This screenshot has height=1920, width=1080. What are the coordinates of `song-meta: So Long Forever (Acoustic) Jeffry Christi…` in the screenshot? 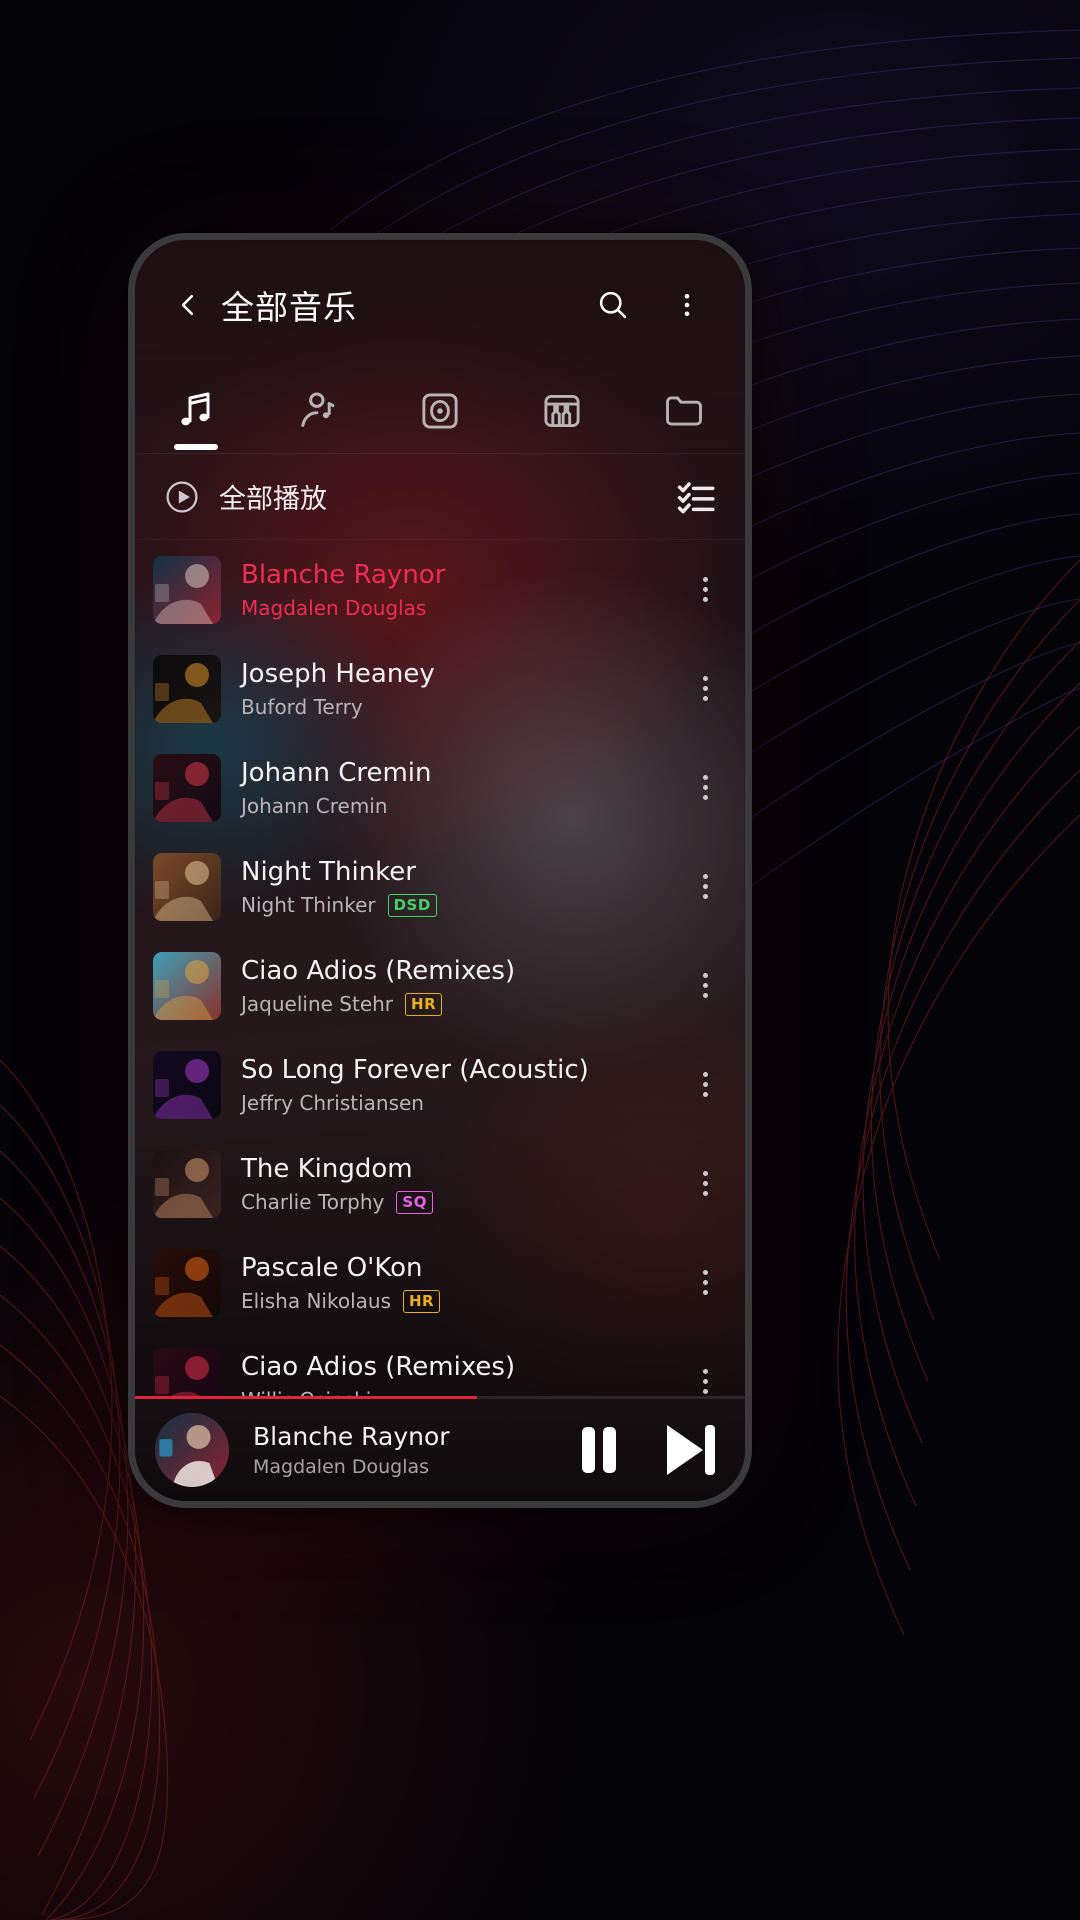 It's located at (460, 1085).